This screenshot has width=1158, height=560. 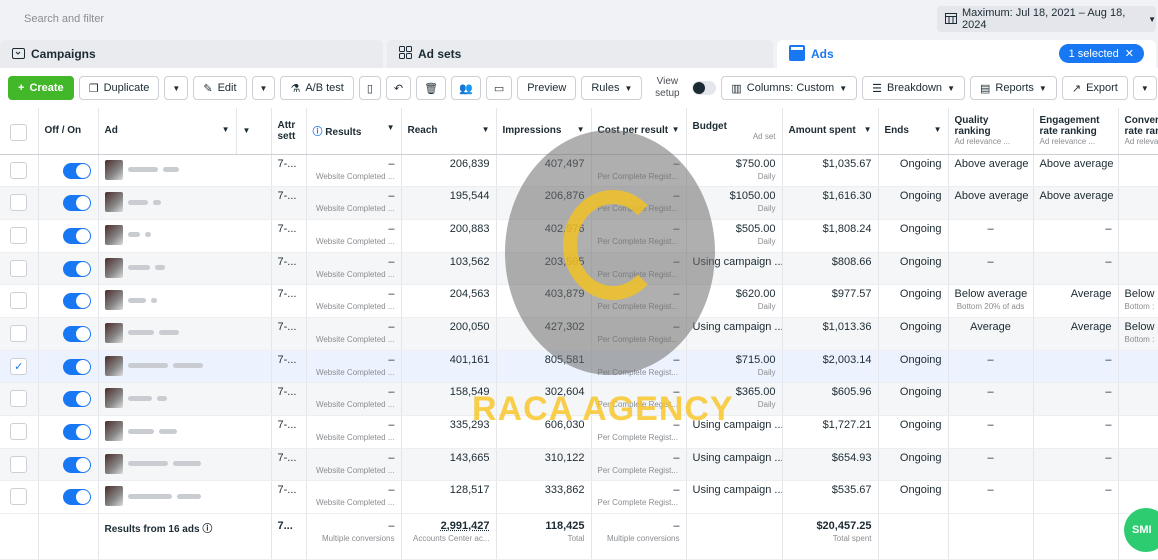 I want to click on col-off-on: Off / On, so click(x=68, y=131).